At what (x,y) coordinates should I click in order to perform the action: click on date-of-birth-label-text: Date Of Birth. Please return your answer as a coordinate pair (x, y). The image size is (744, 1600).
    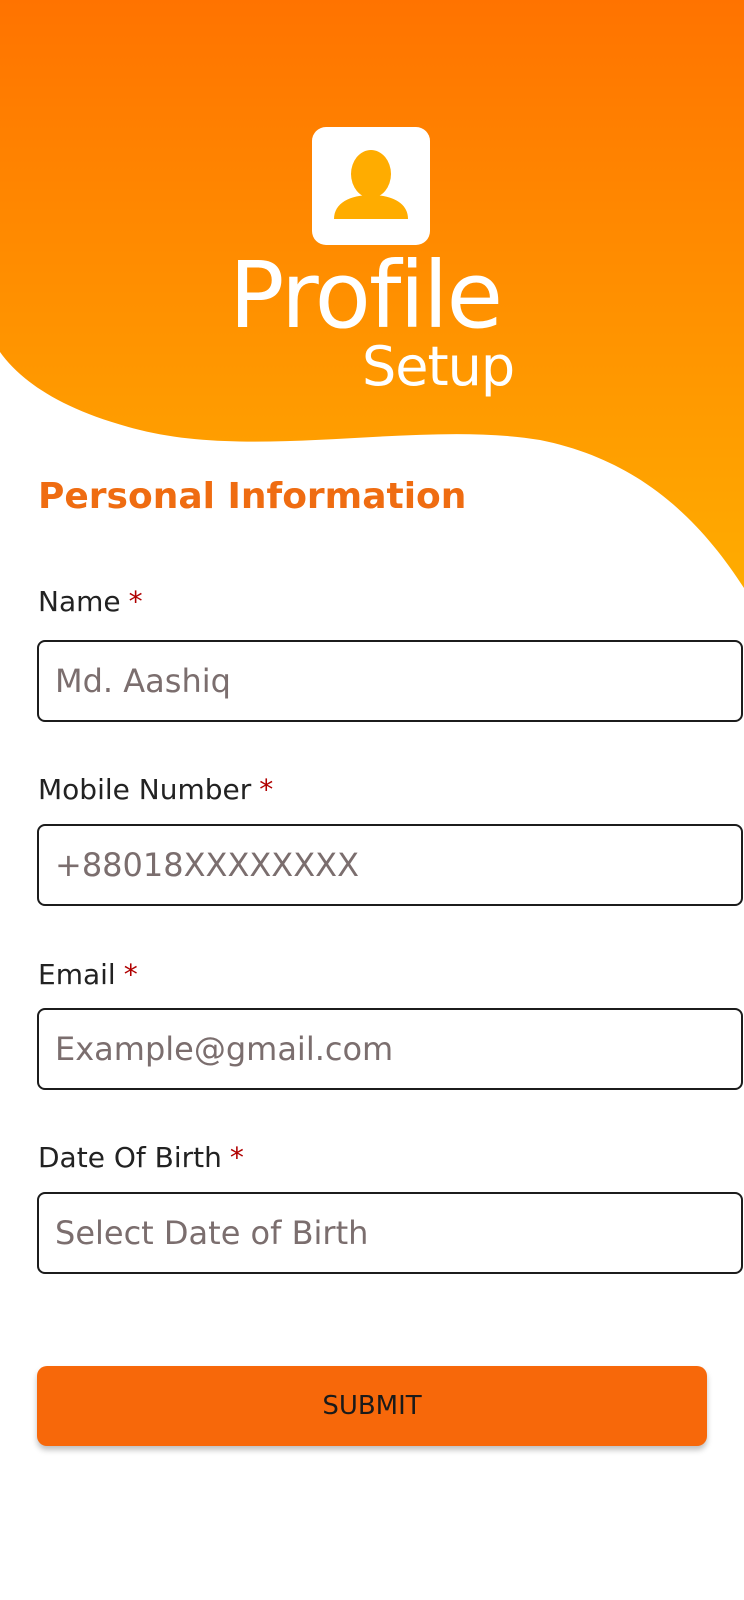
    Looking at the image, I should click on (130, 1157).